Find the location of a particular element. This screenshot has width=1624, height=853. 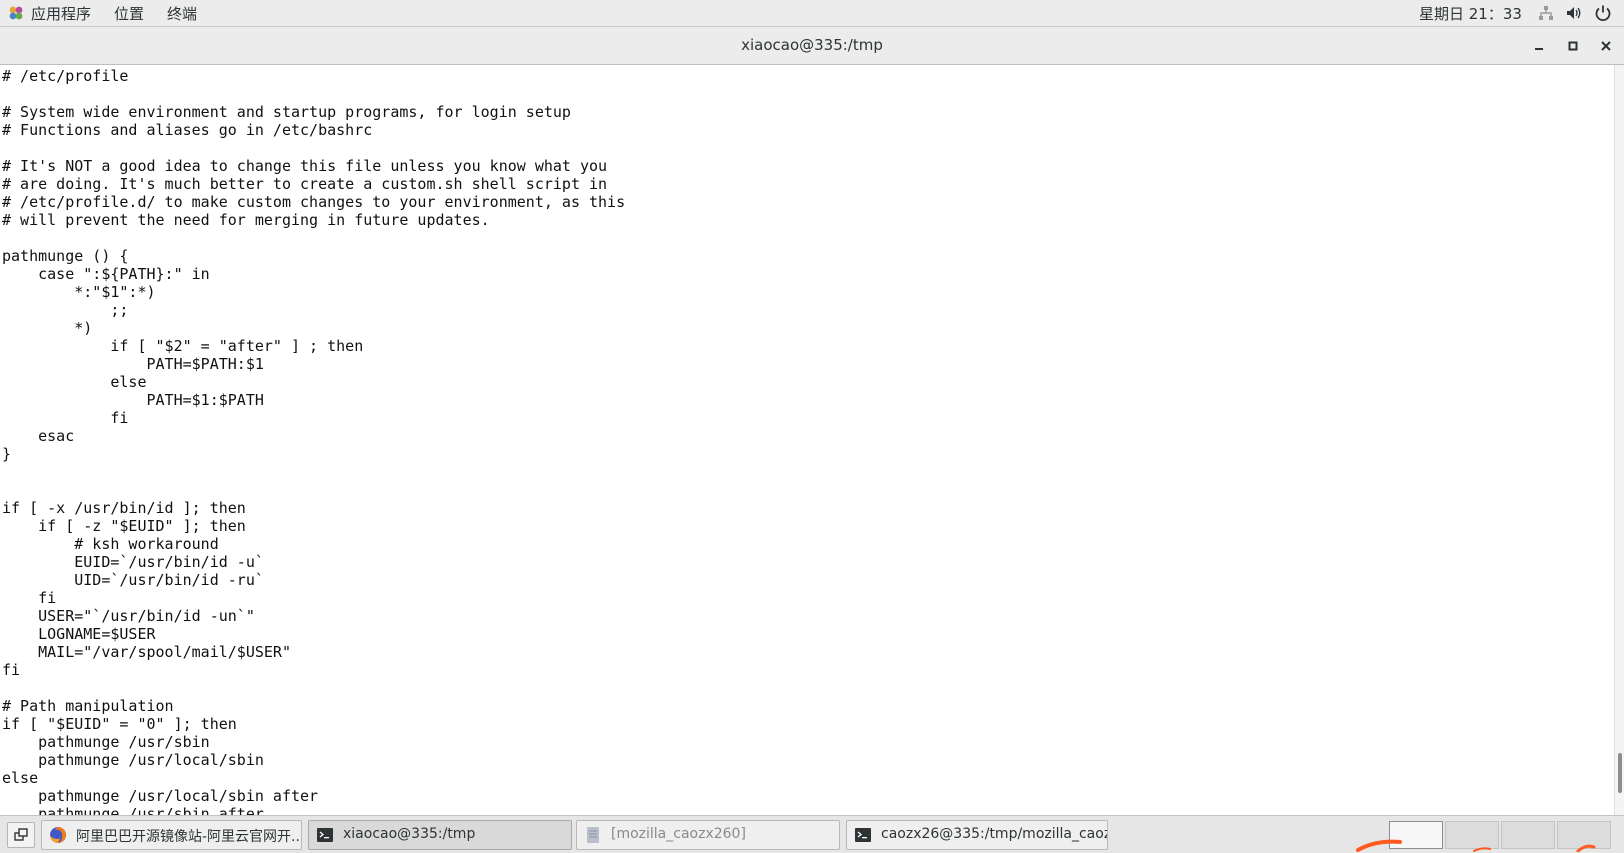

top-panel: 应用程序 位置 终端 星期日 21：33 is located at coordinates (812, 13).